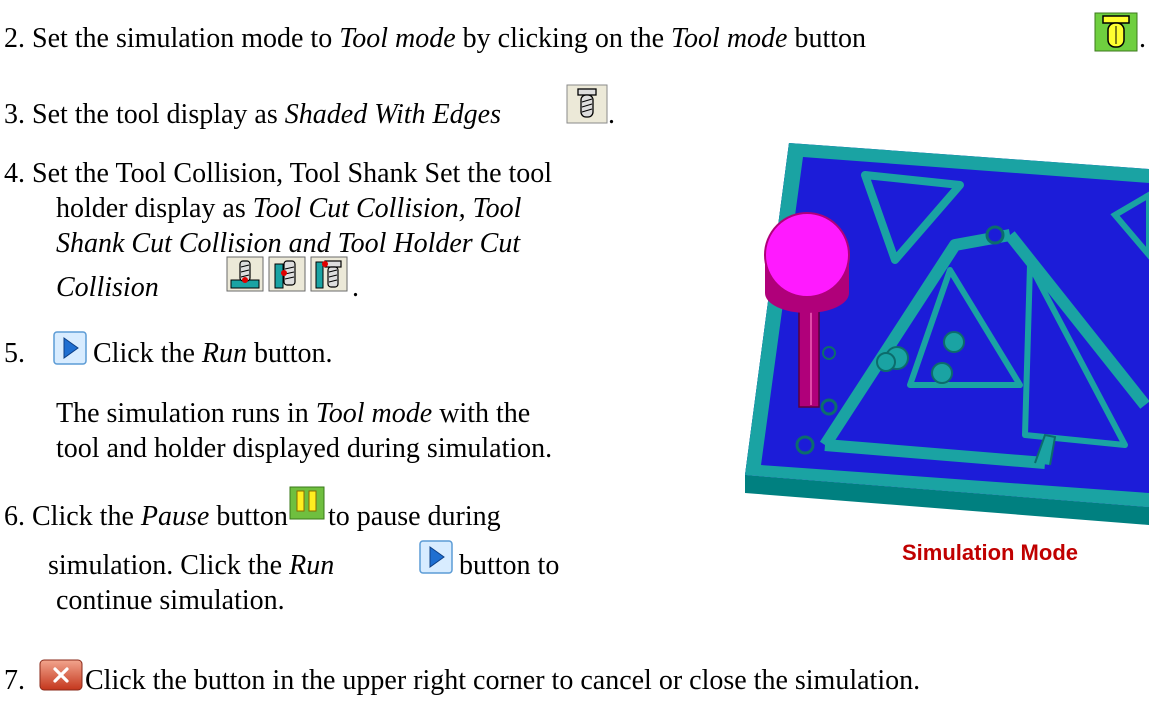 This screenshot has height=721, width=1149. Describe the element at coordinates (169, 565) in the screenshot. I see `step-6-text-l2a: simulation. Click the` at that location.